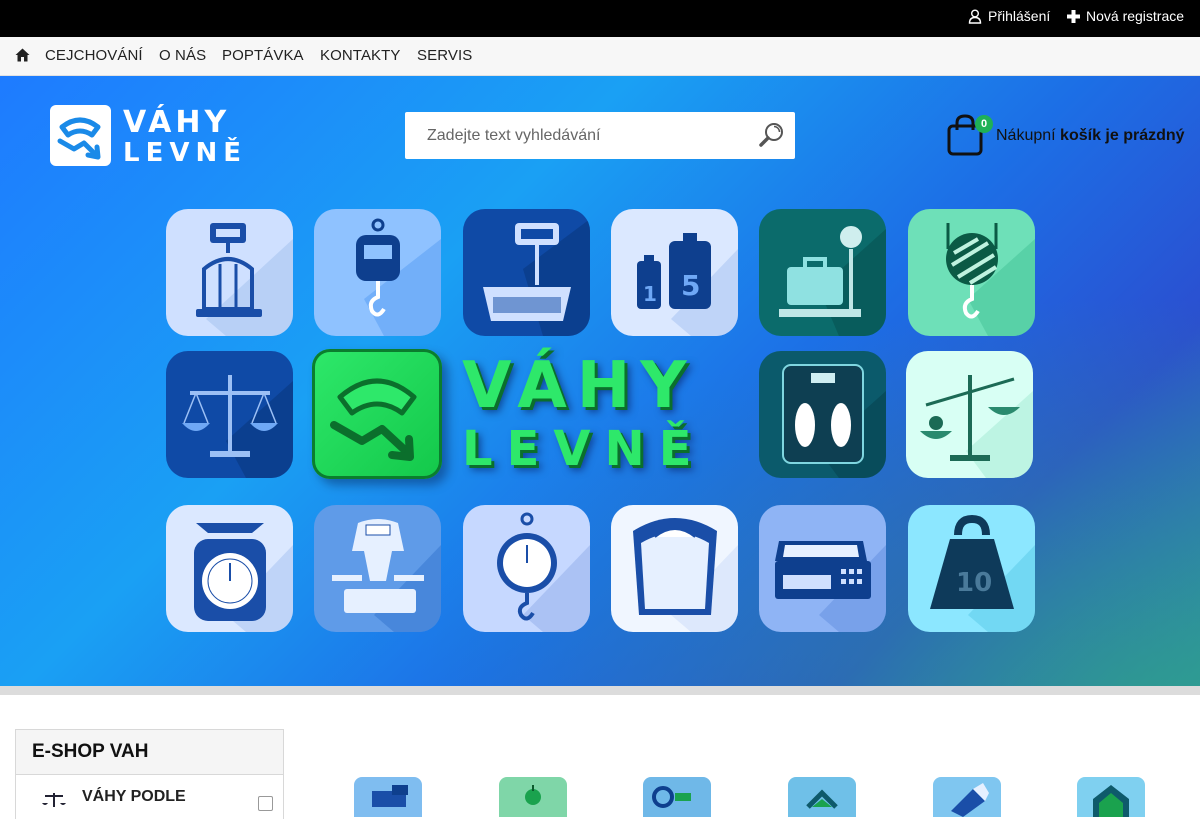  I want to click on expand-toggle, so click(265, 803).